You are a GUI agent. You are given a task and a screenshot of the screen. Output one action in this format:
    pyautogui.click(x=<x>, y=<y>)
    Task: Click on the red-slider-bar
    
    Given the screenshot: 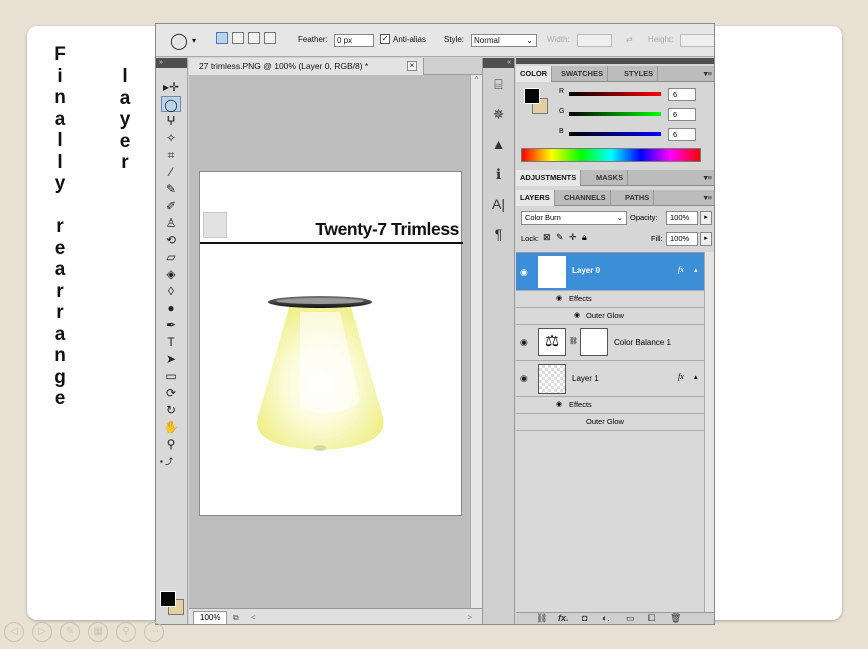 What is the action you would take?
    pyautogui.click(x=615, y=94)
    